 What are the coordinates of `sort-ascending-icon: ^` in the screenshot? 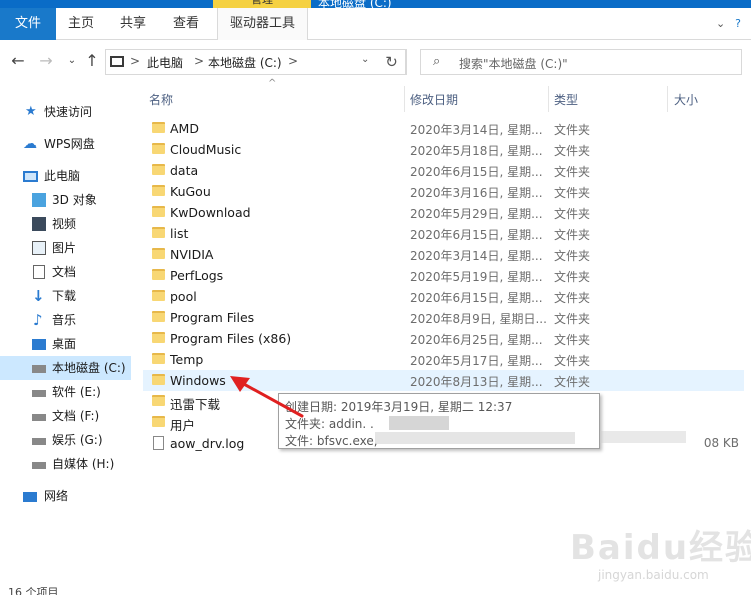 It's located at (272, 83).